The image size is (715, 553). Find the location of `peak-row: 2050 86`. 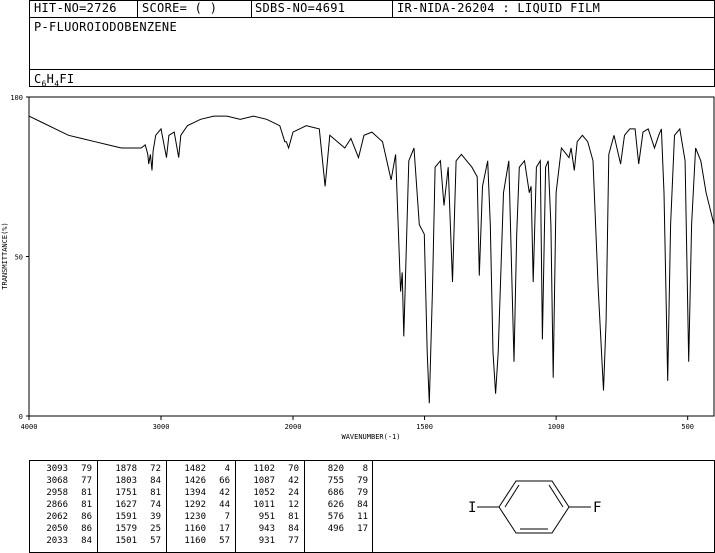

peak-row: 2050 86 is located at coordinates (63, 529).